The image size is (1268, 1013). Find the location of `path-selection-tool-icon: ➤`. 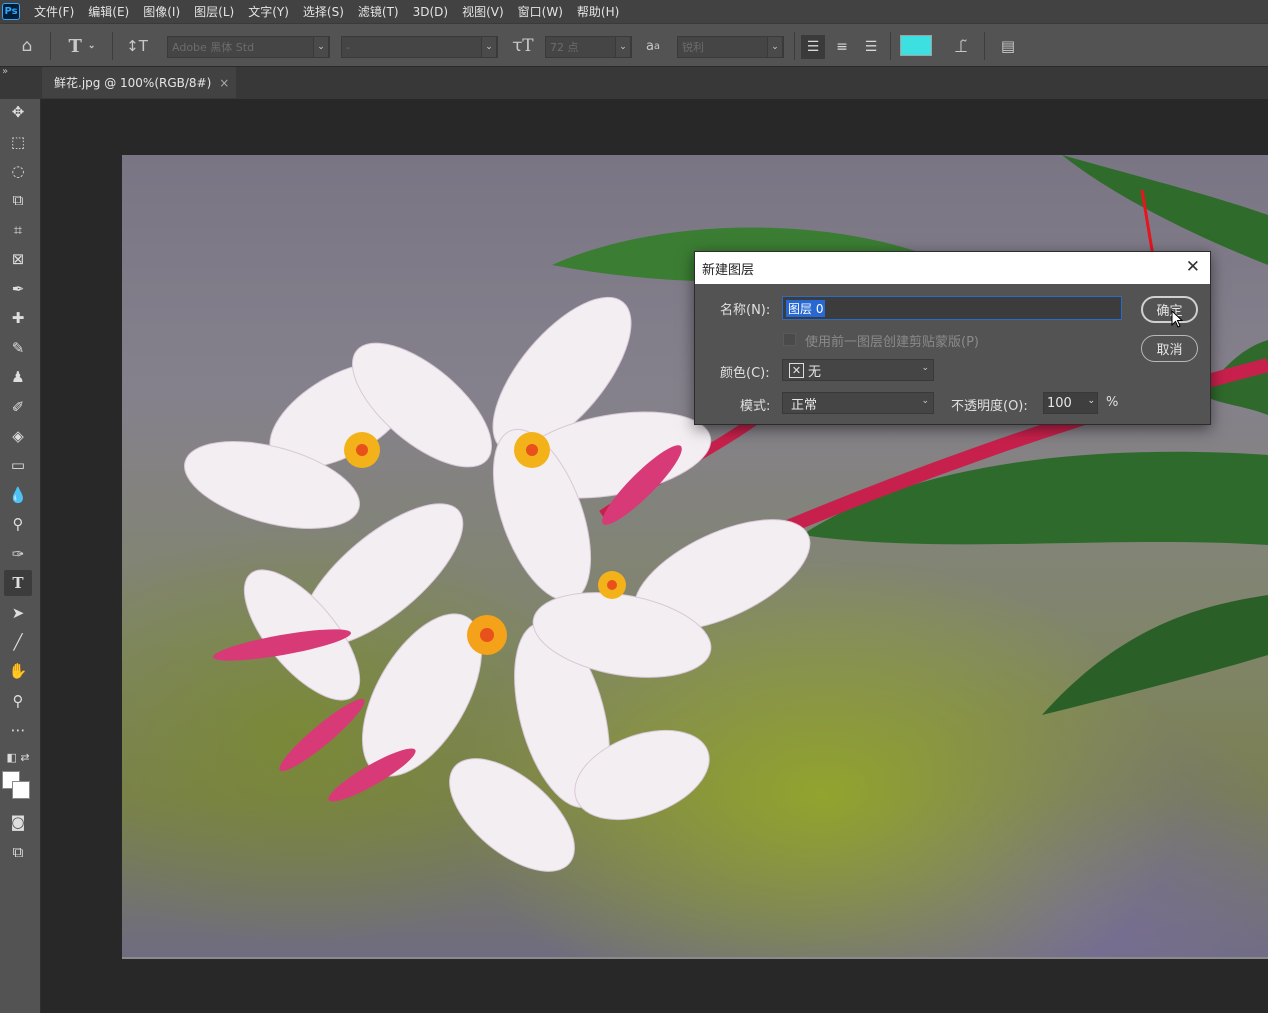

path-selection-tool-icon: ➤ is located at coordinates (18, 613).